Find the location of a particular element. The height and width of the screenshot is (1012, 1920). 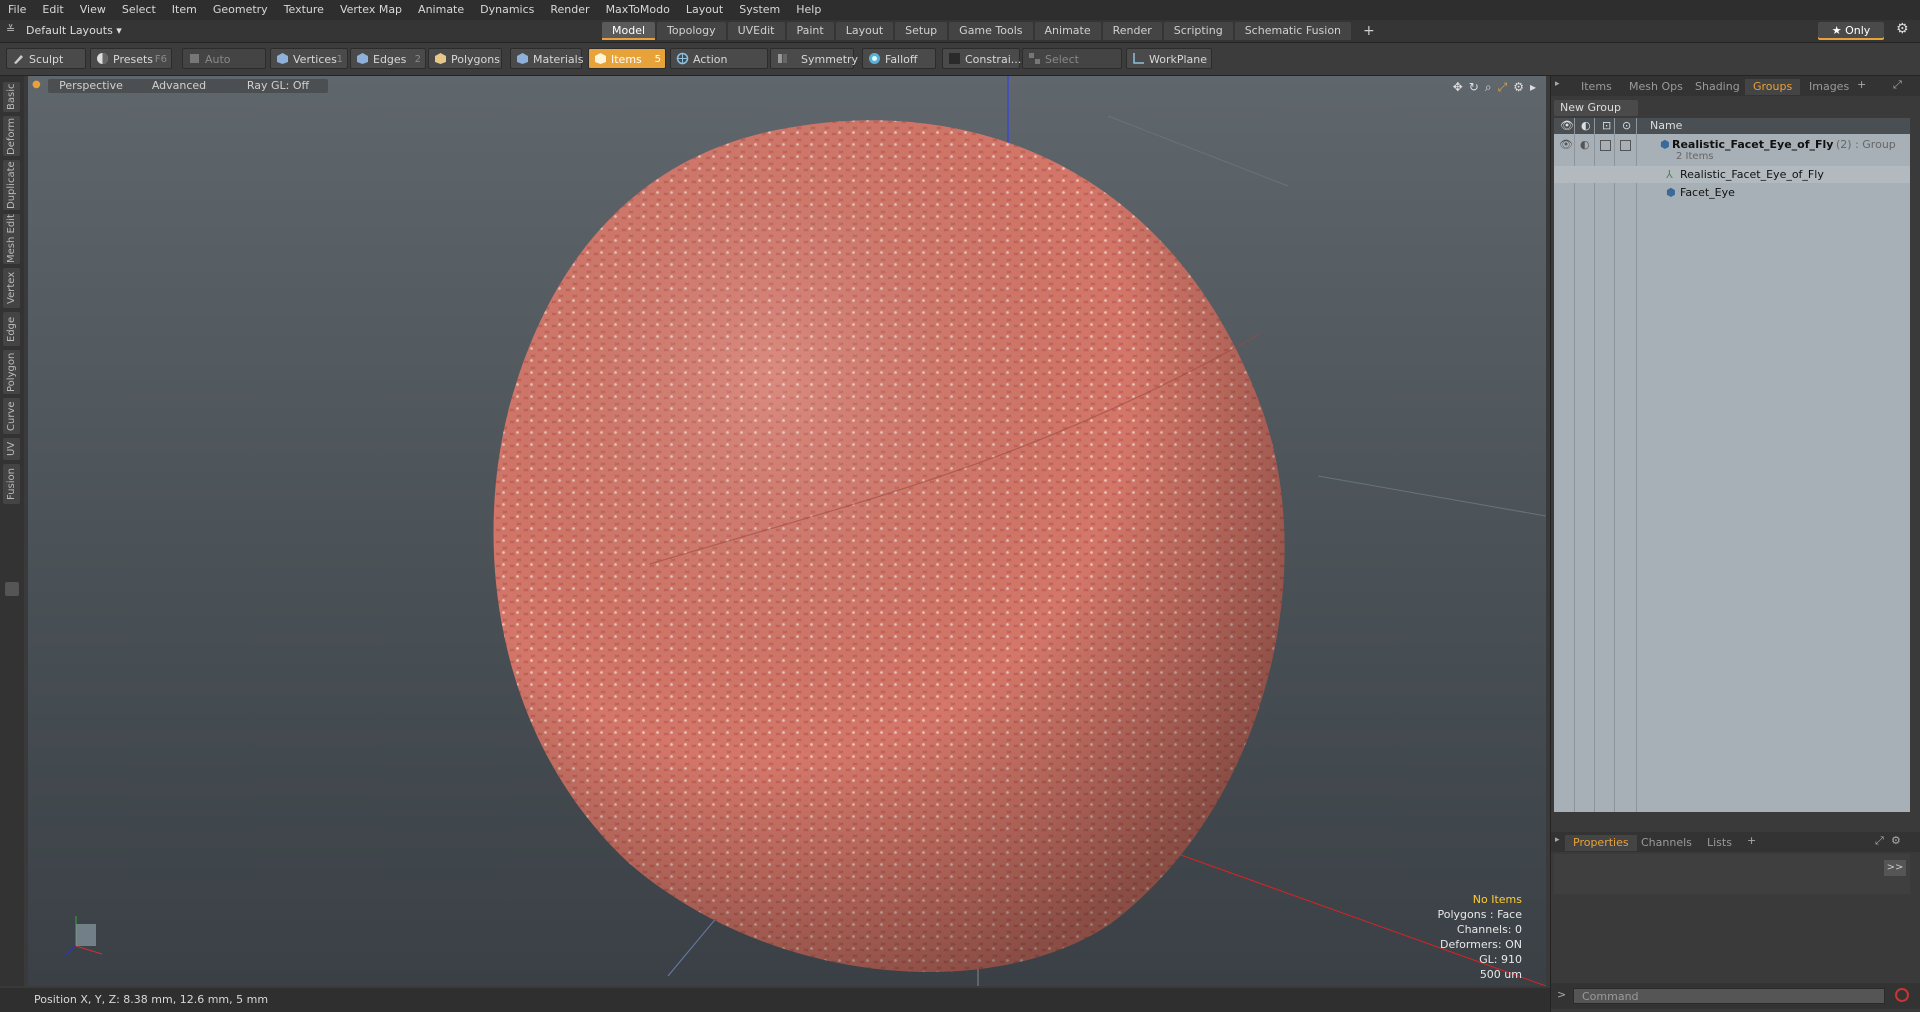

gear-icon: ⚙ is located at coordinates (1902, 29).